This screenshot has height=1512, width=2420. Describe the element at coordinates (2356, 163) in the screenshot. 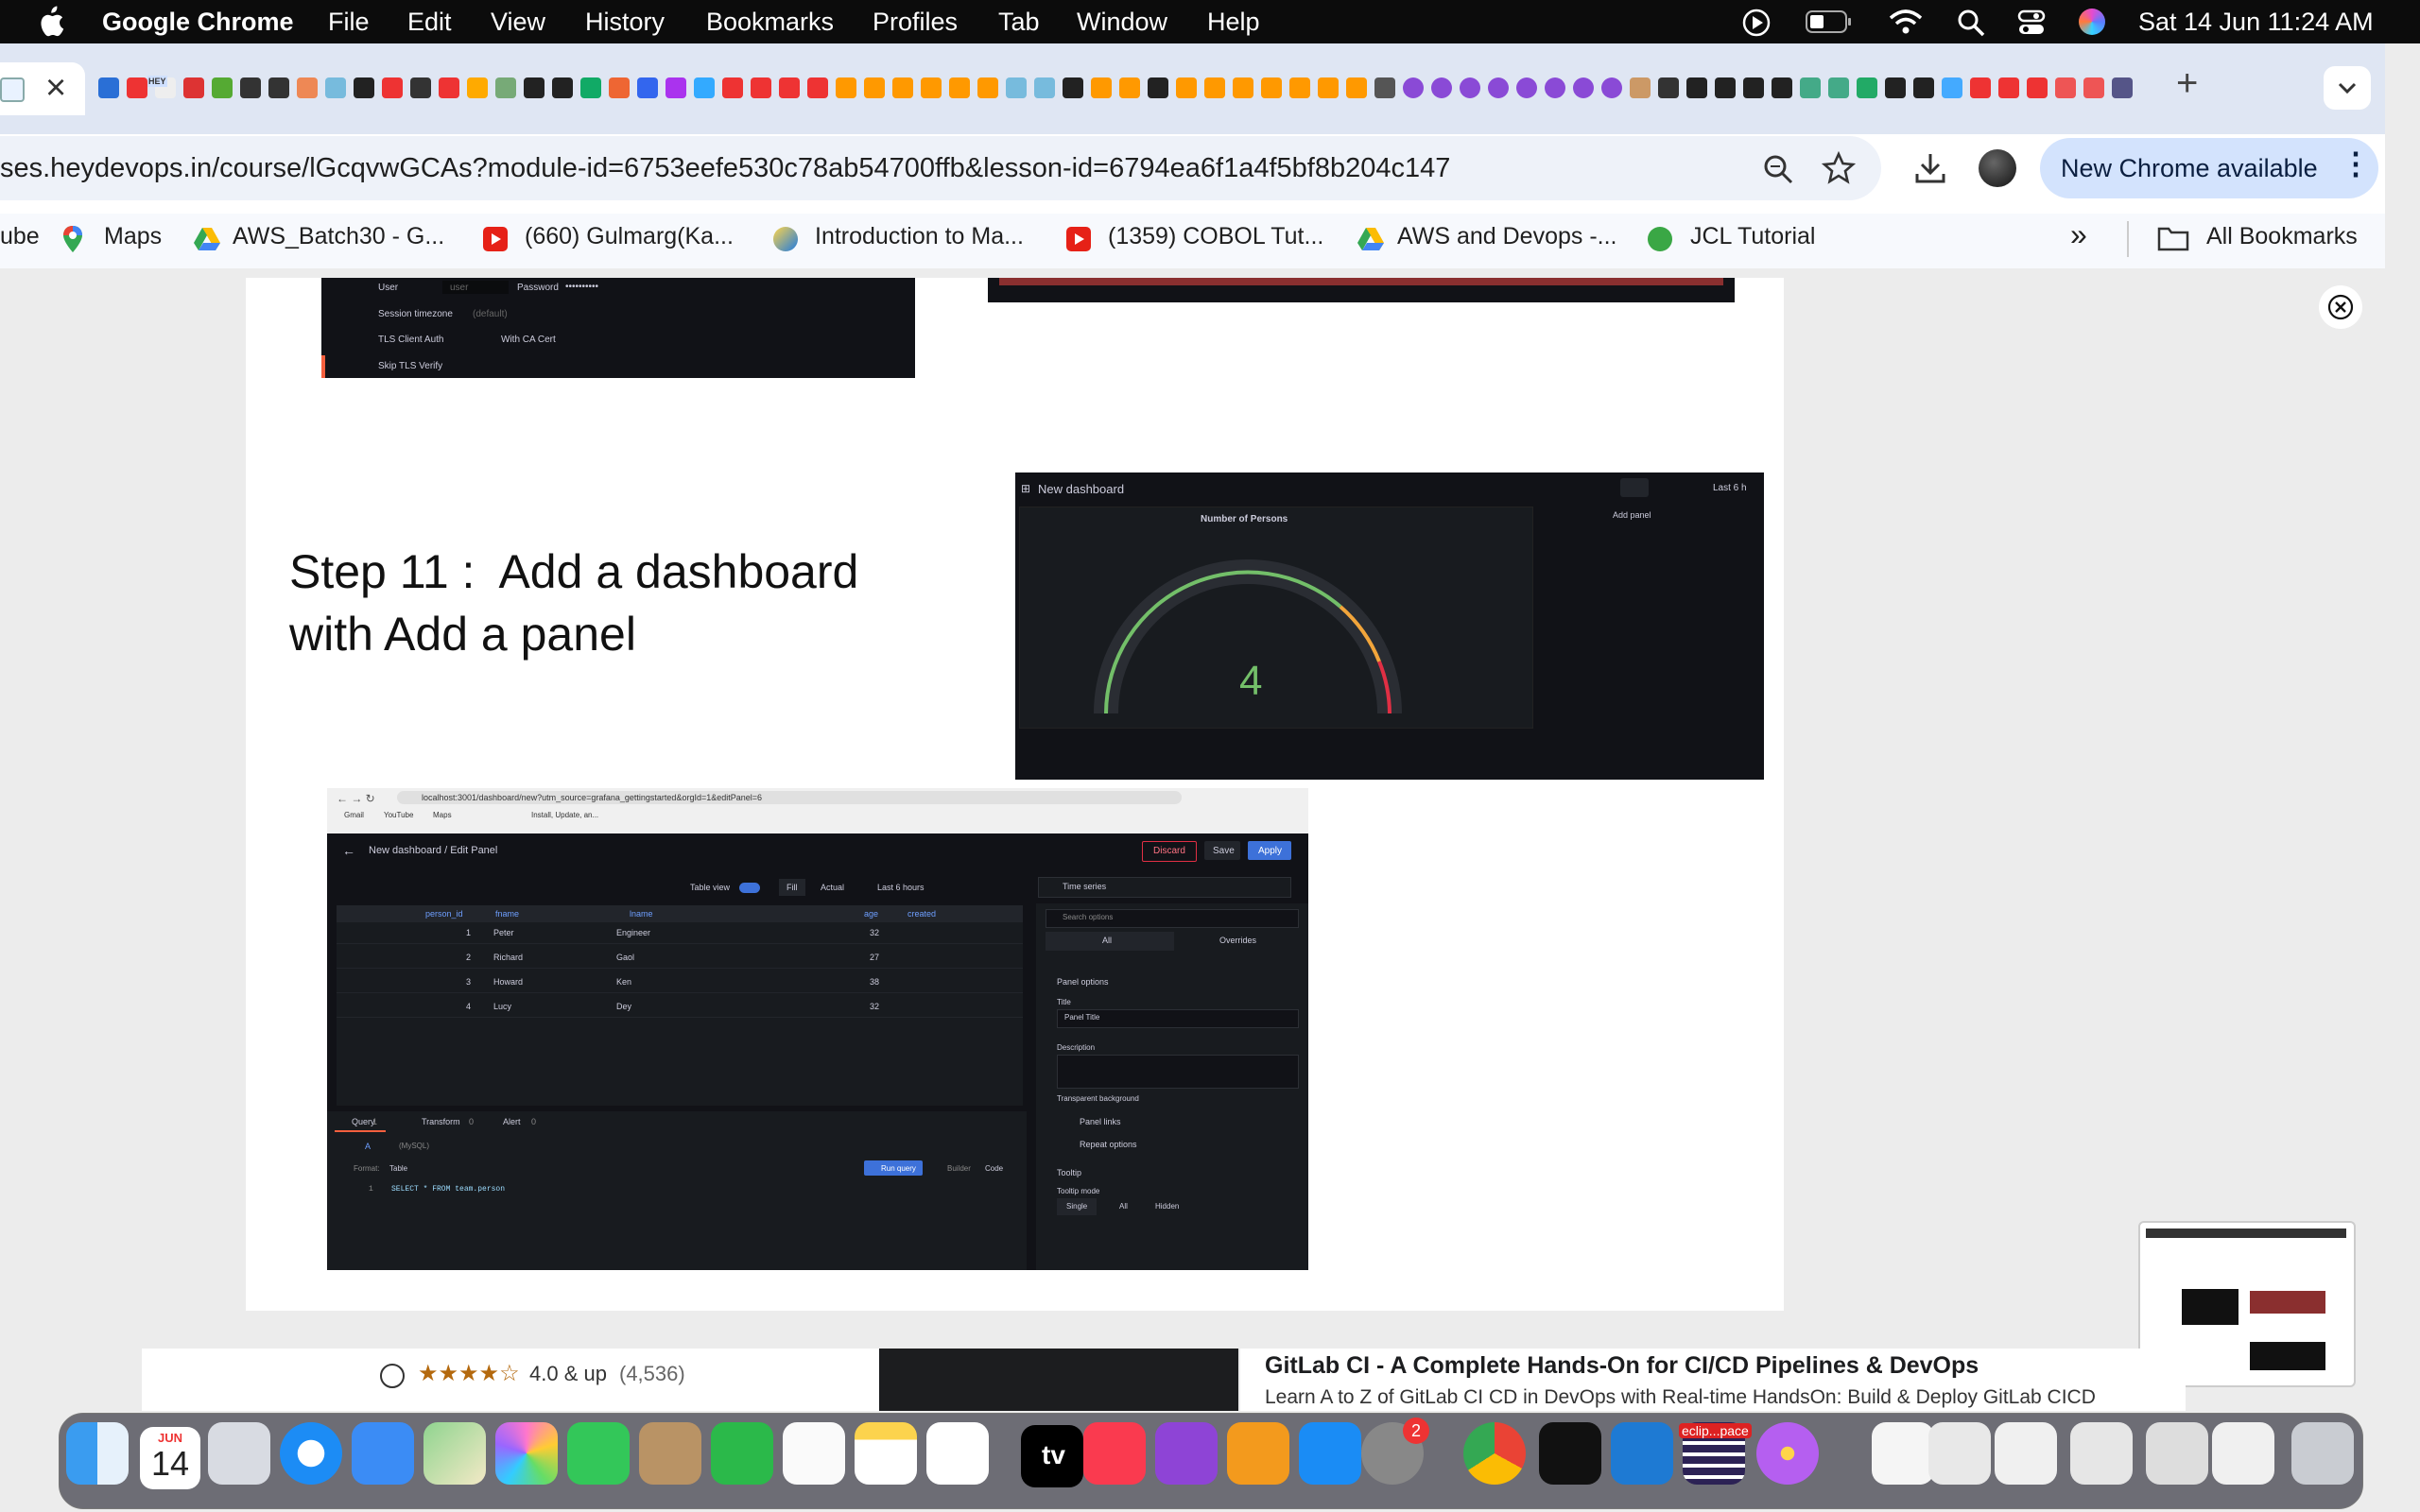

I see `more-menu-icon: ⋮` at that location.